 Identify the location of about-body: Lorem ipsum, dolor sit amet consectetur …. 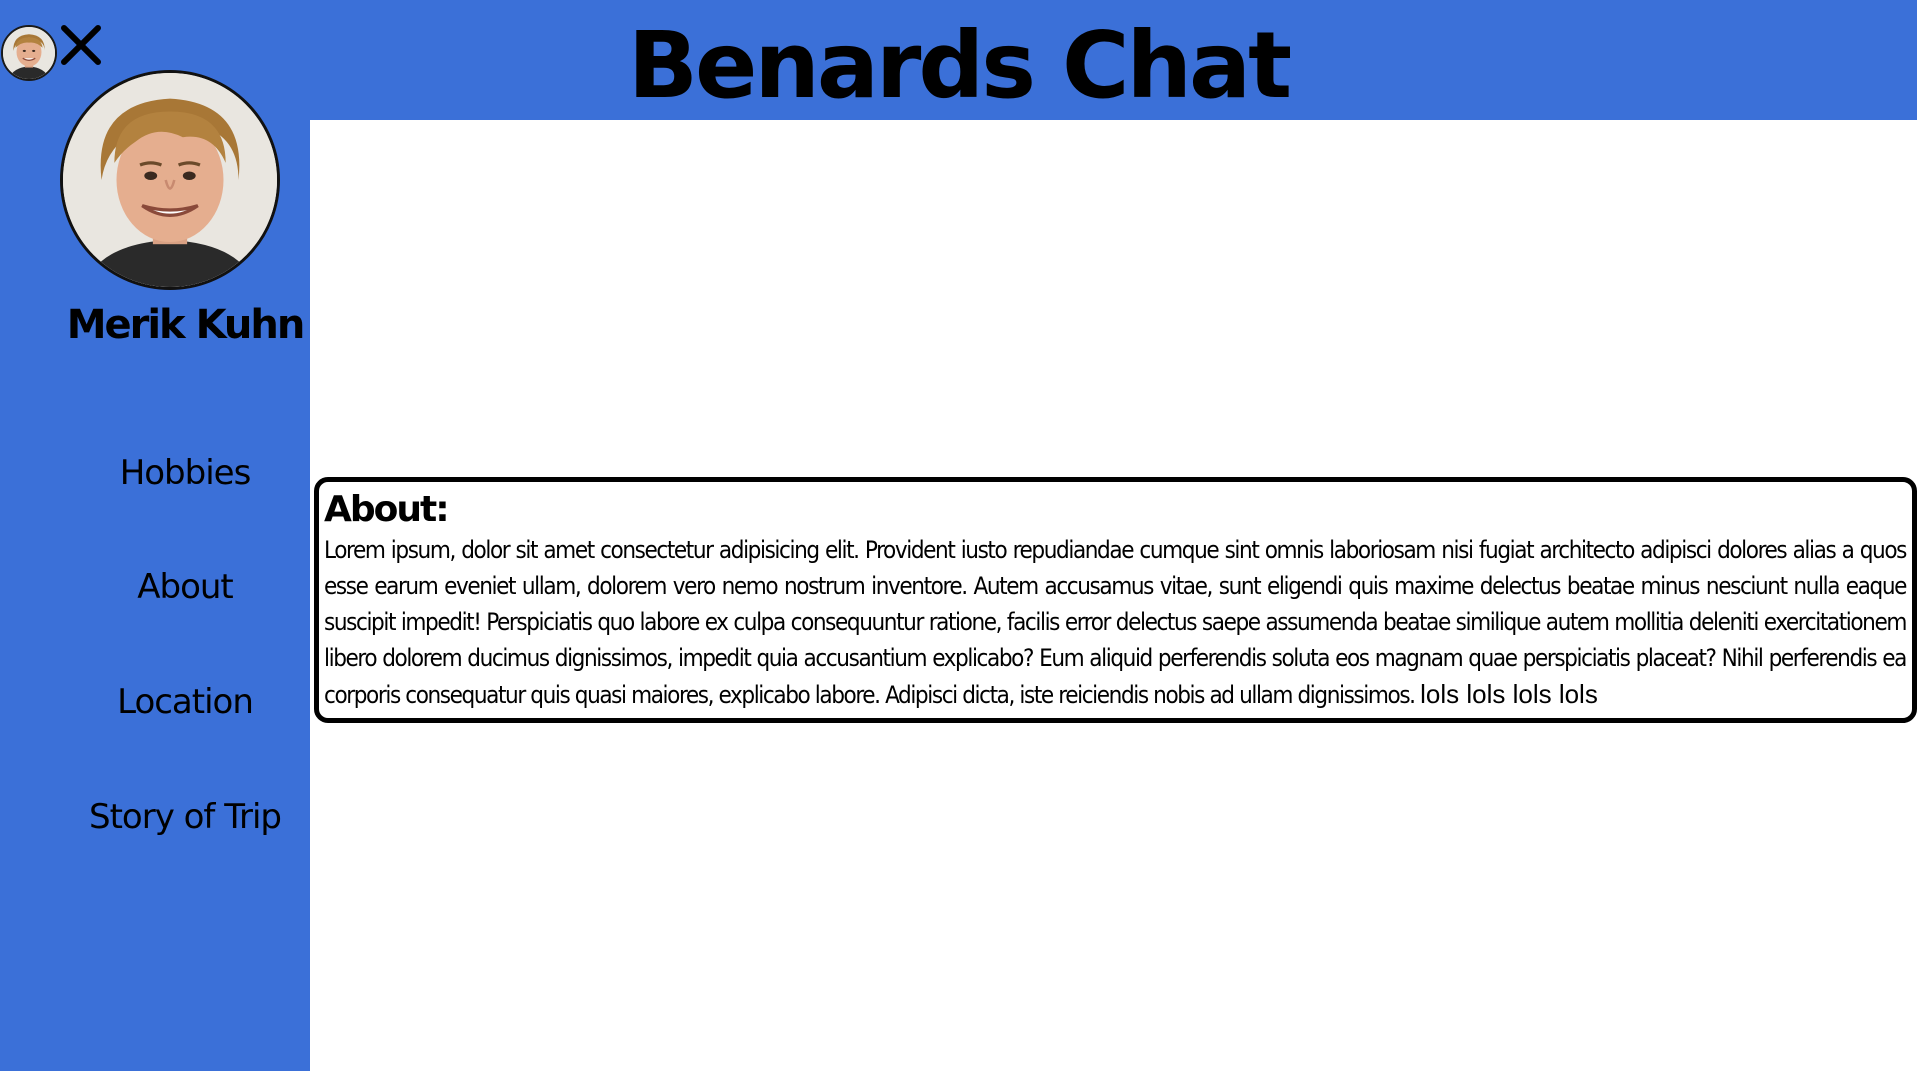
(1115, 622).